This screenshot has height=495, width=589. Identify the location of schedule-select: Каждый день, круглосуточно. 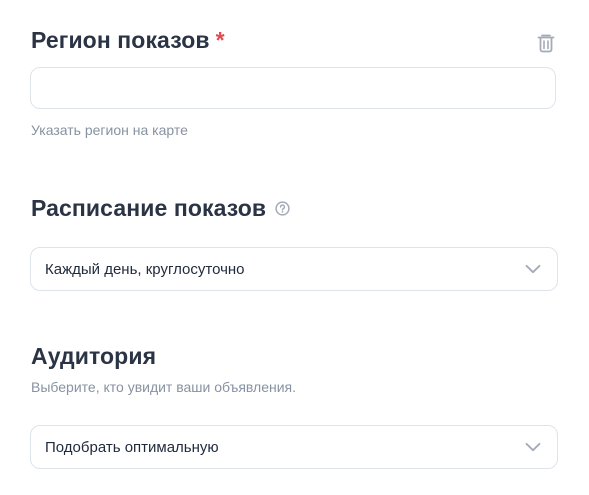
(294, 269).